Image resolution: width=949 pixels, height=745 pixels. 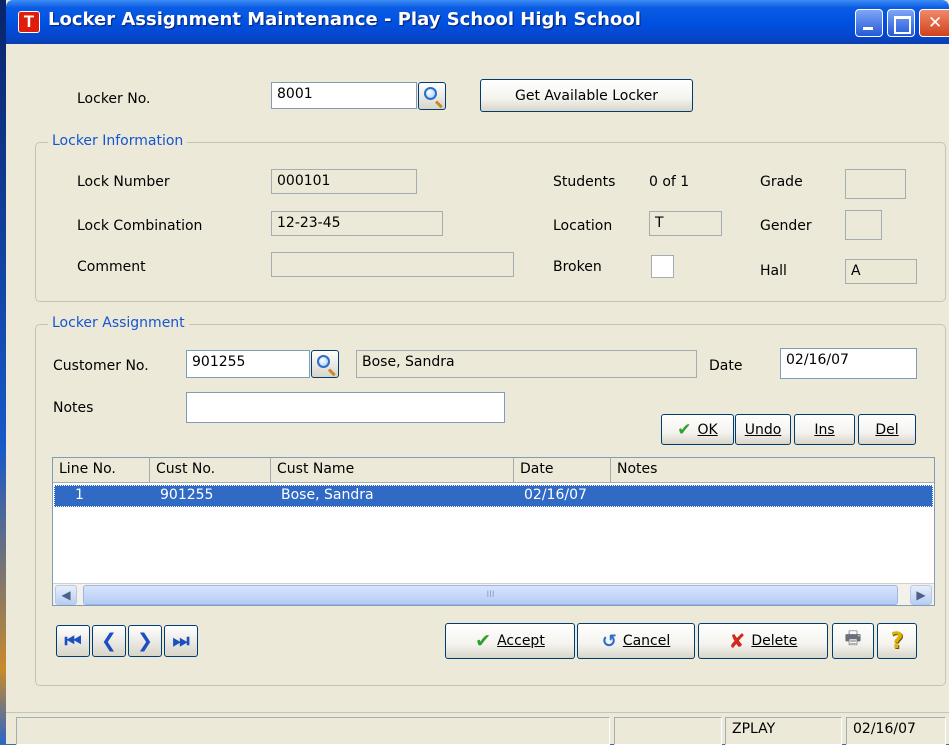 What do you see at coordinates (773, 271) in the screenshot?
I see `hall-label: Hall` at bounding box center [773, 271].